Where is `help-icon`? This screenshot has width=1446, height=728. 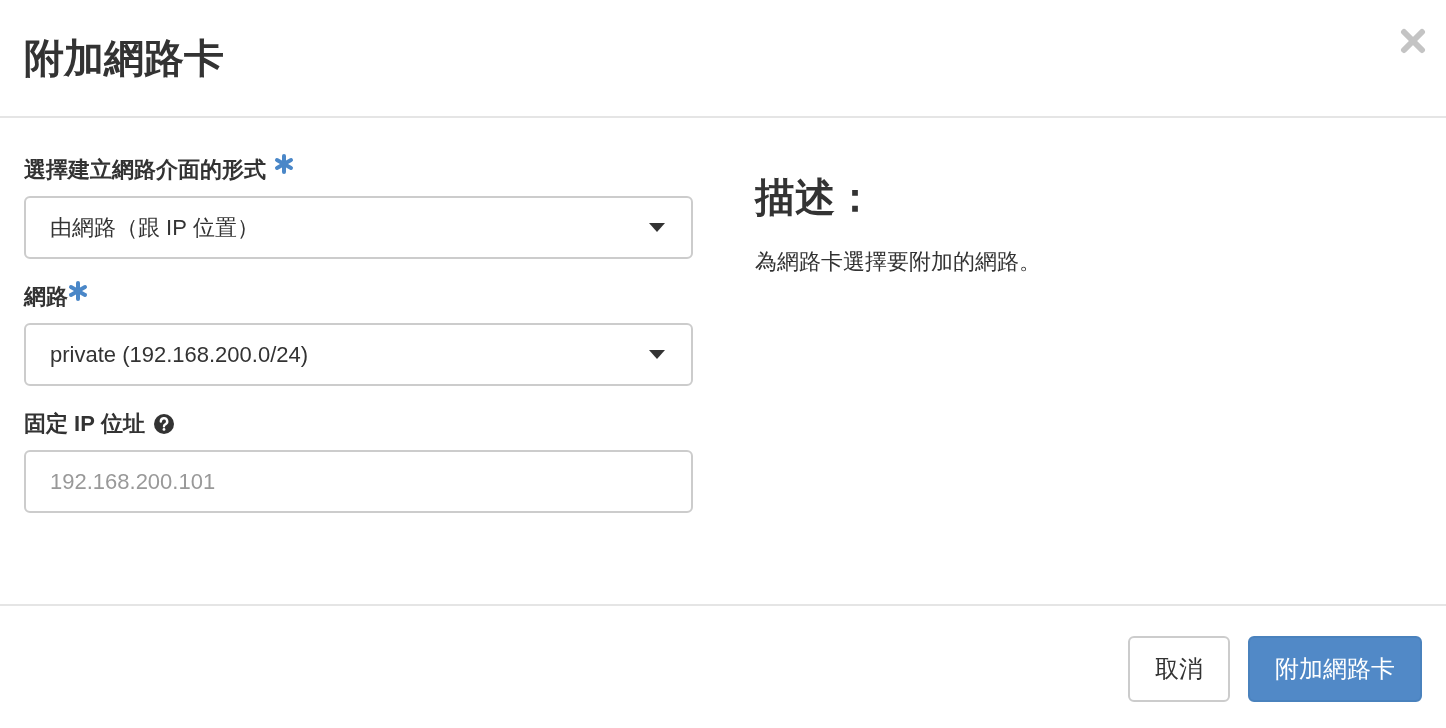 help-icon is located at coordinates (163, 424).